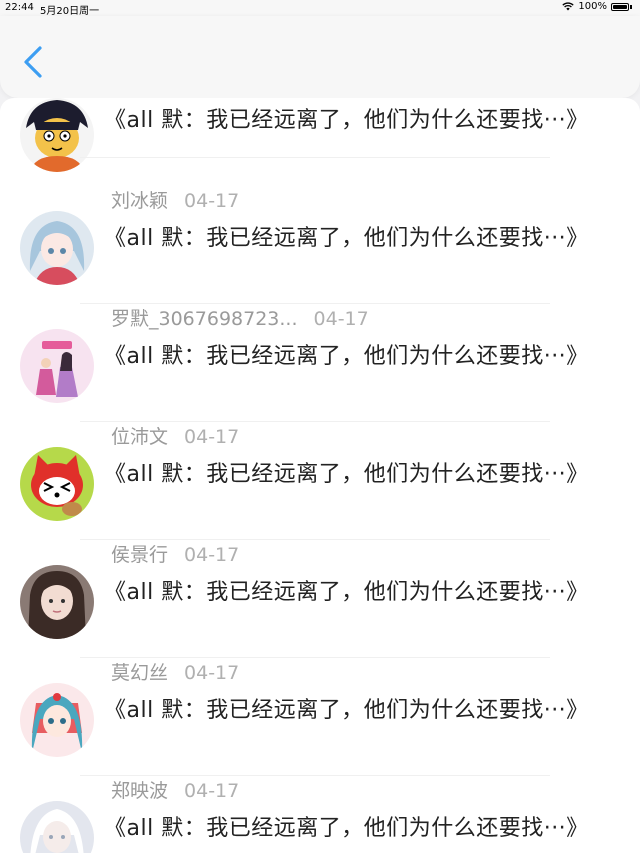 This screenshot has height=853, width=640. What do you see at coordinates (568, 6) in the screenshot?
I see `wifi-icon` at bounding box center [568, 6].